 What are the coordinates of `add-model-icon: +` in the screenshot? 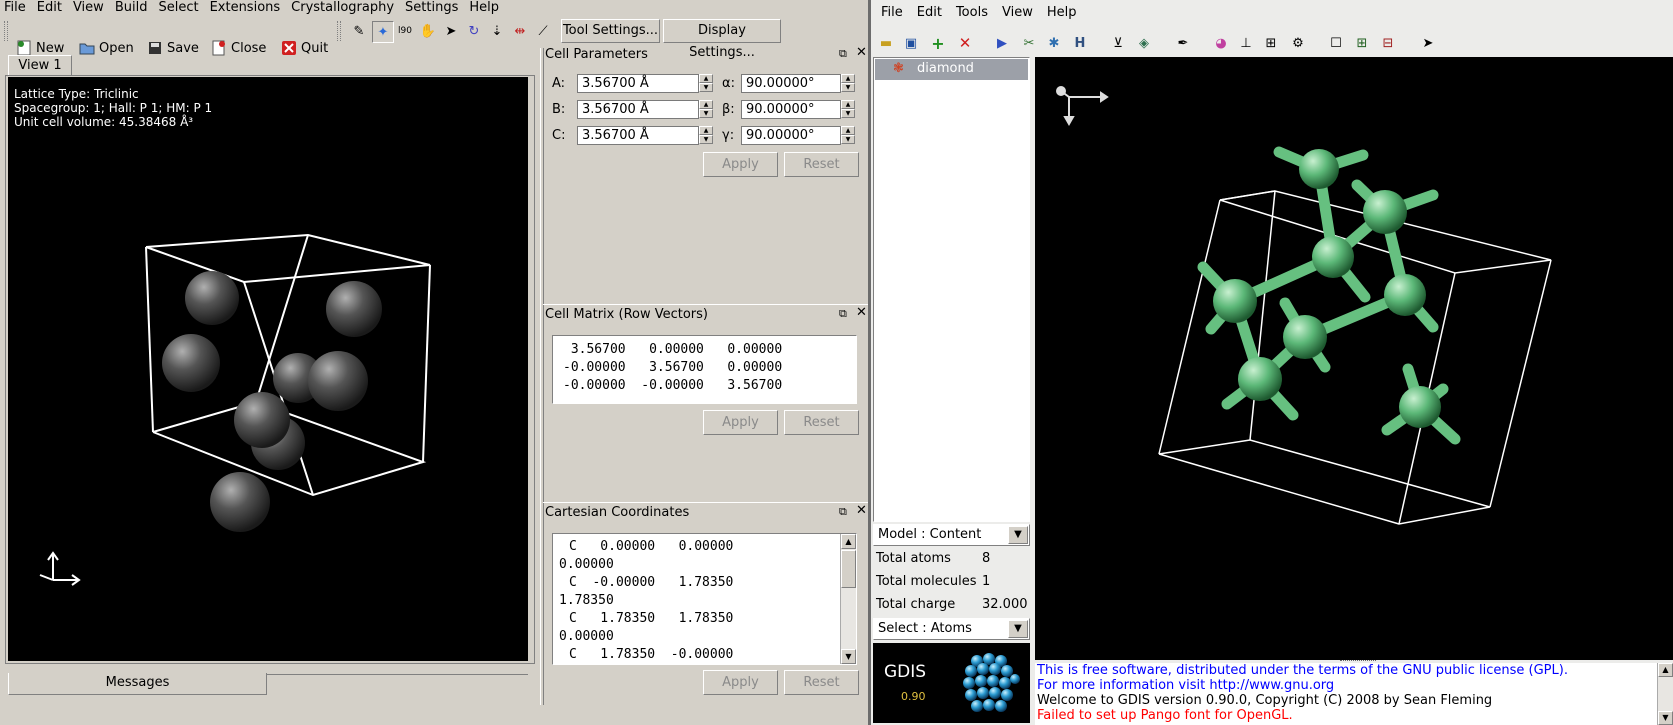 It's located at (938, 43).